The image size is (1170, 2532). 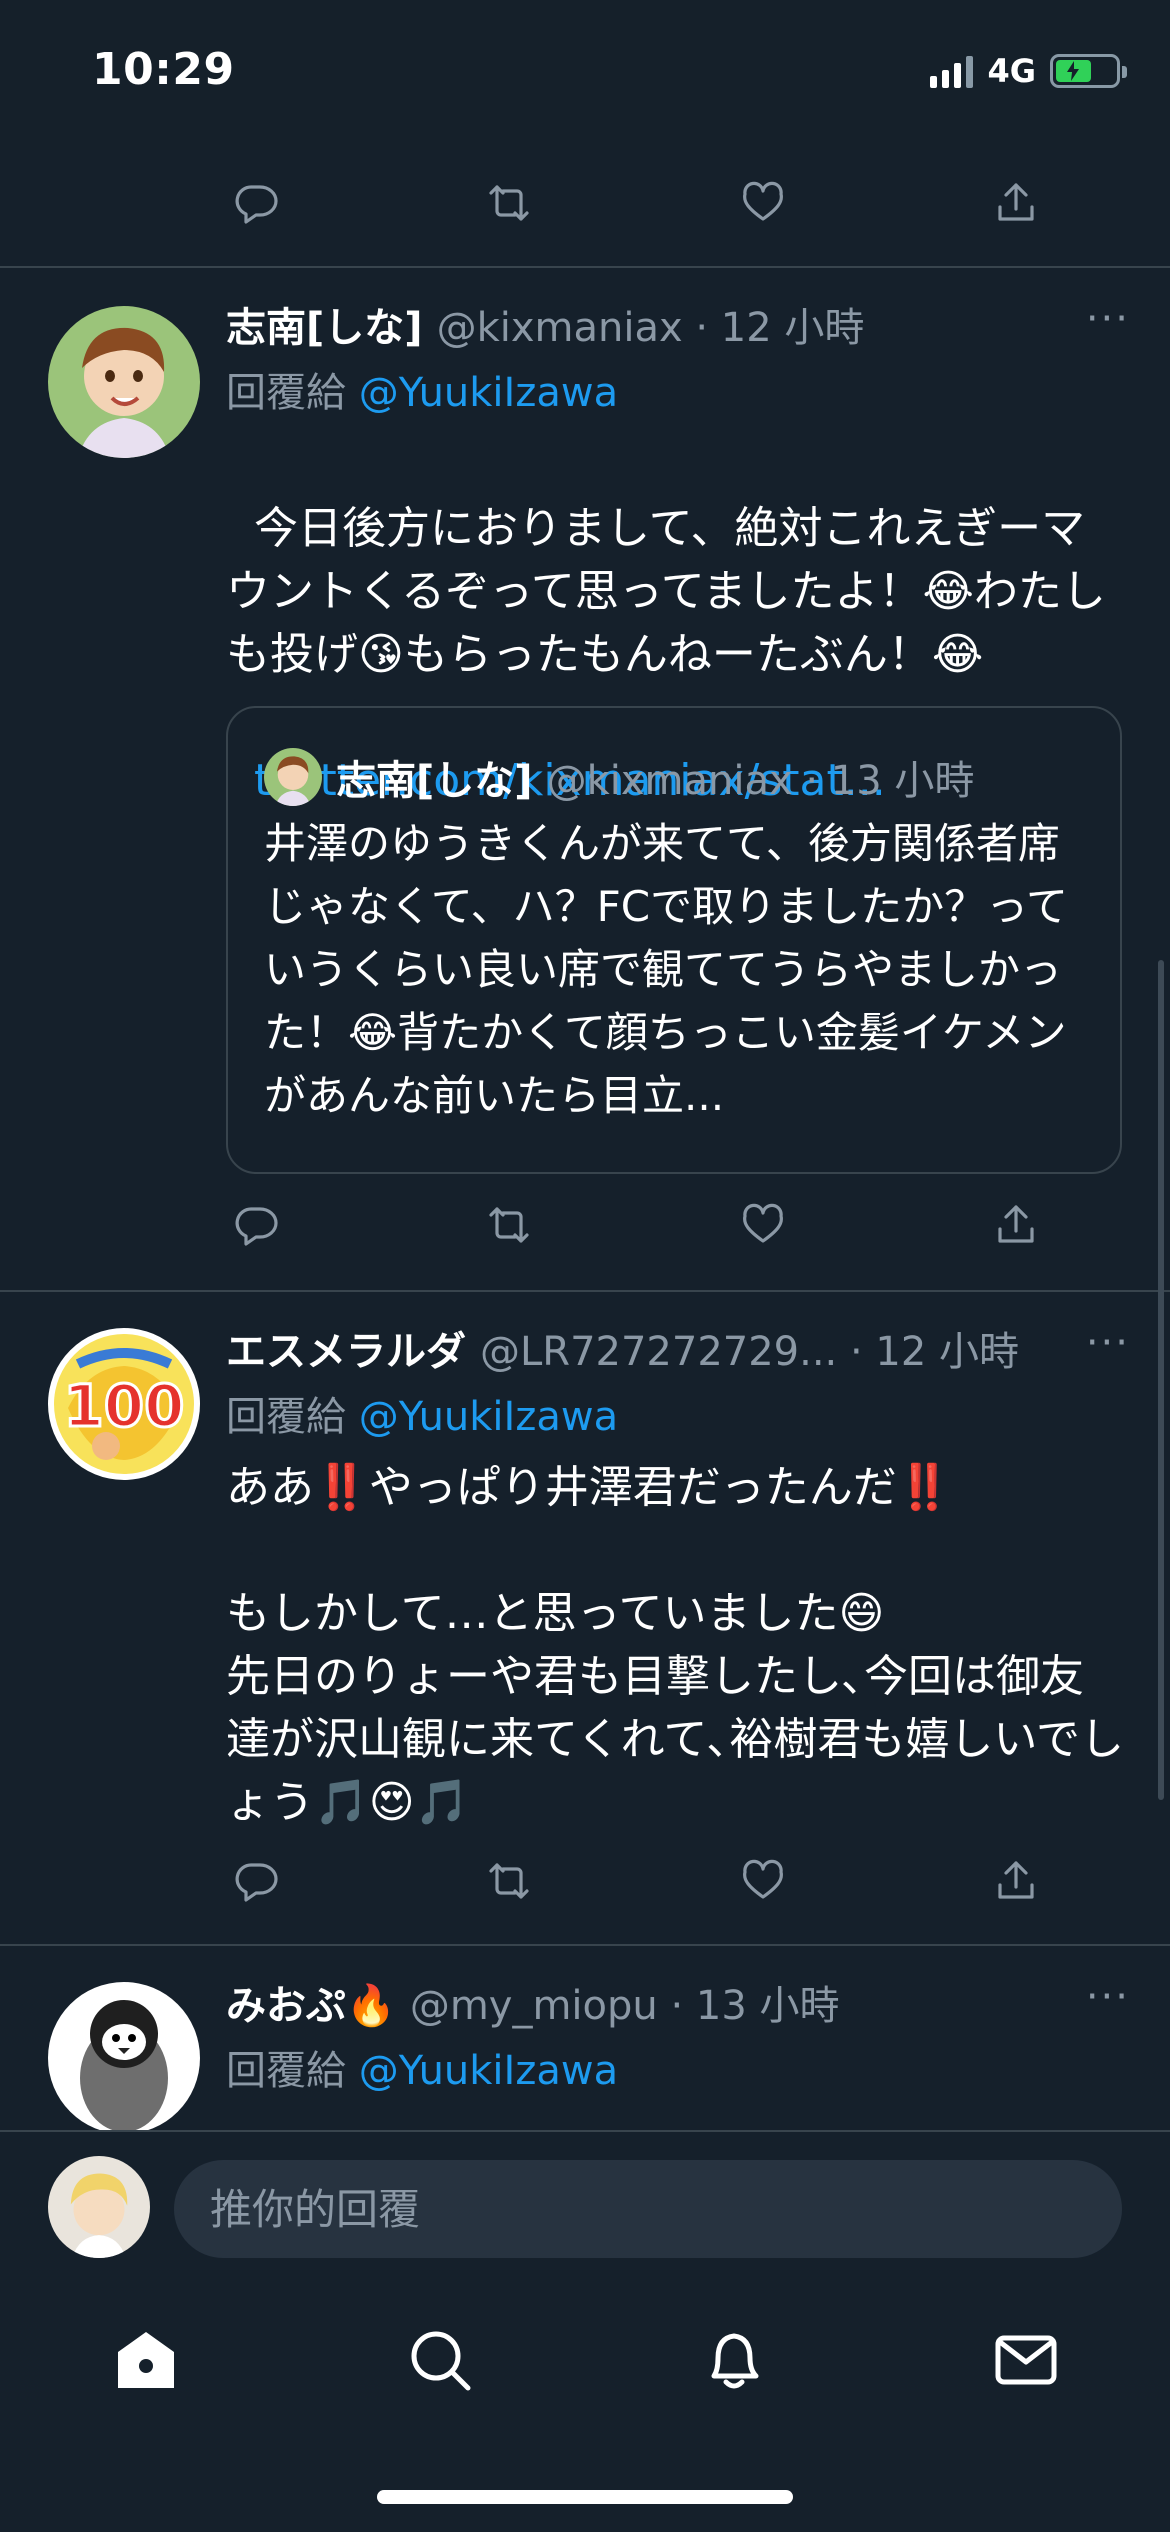 I want to click on tab-search, so click(x=440, y=2360).